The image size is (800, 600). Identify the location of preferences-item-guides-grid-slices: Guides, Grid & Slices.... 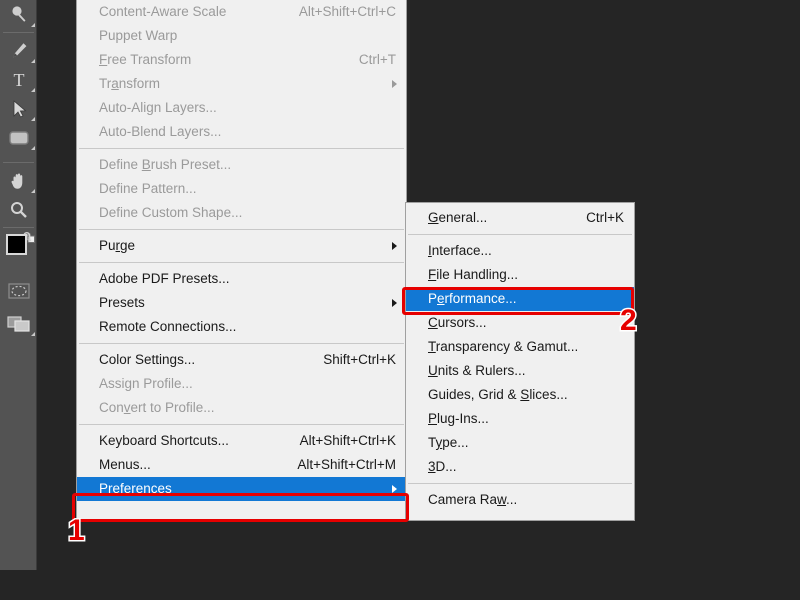
(520, 395).